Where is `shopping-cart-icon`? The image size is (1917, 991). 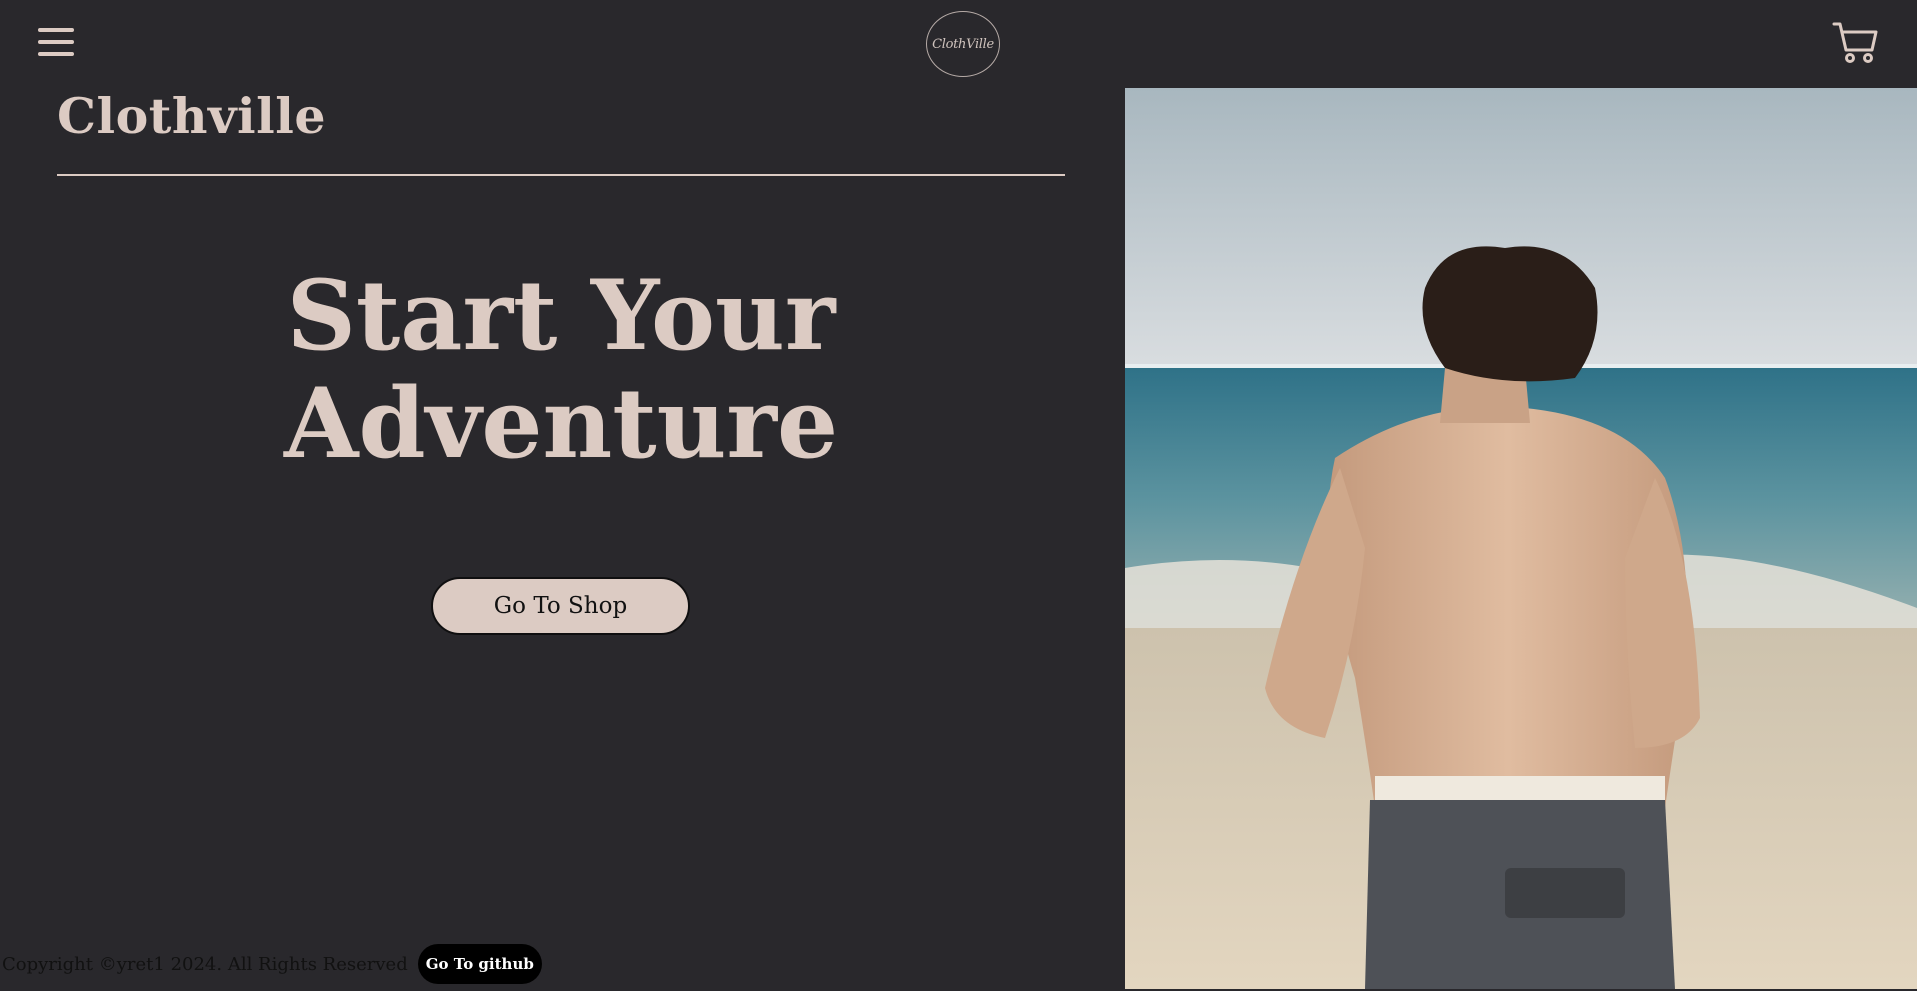
shopping-cart-icon is located at coordinates (1855, 43).